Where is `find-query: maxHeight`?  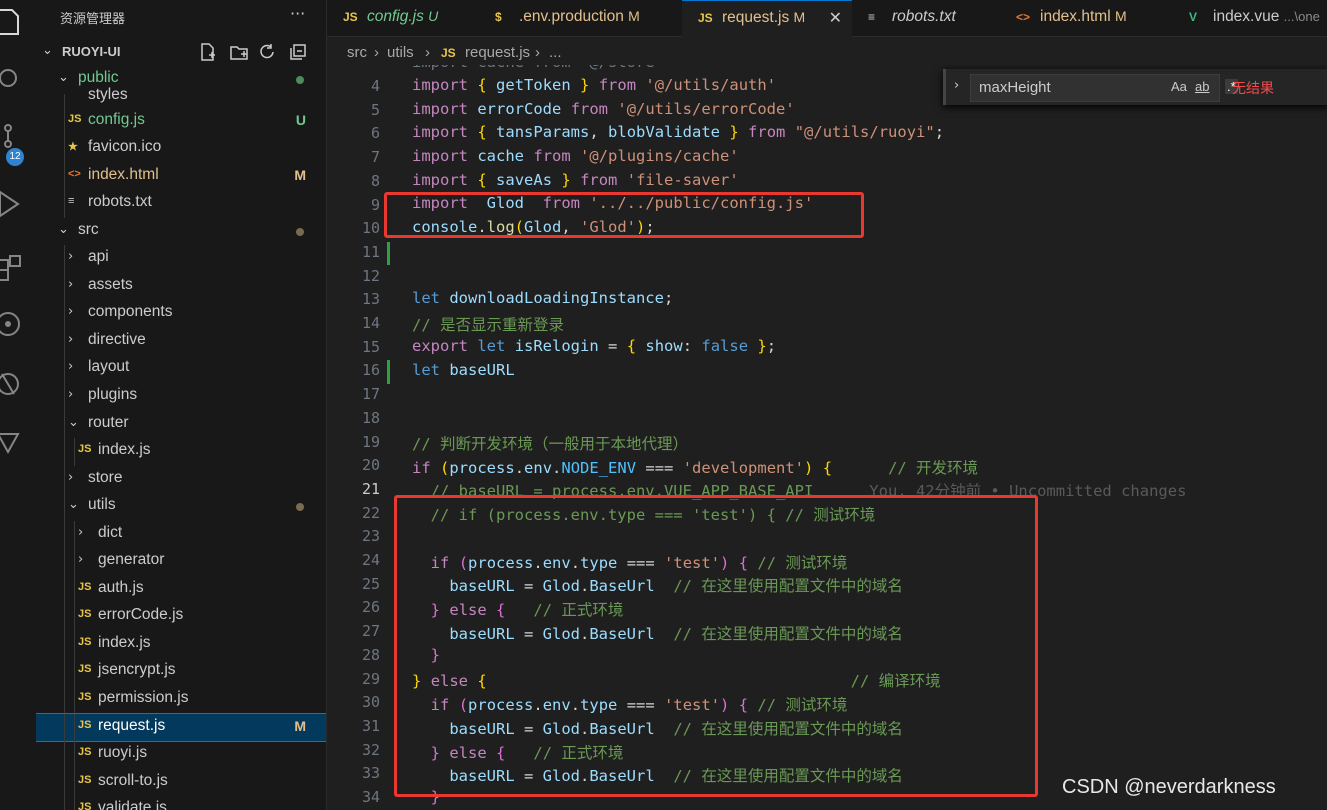 find-query: maxHeight is located at coordinates (1015, 87).